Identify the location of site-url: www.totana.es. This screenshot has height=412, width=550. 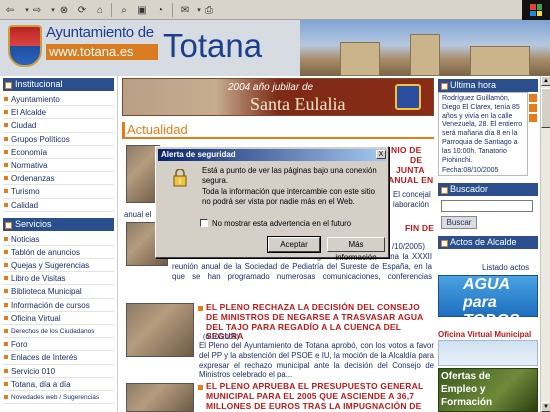
(102, 52).